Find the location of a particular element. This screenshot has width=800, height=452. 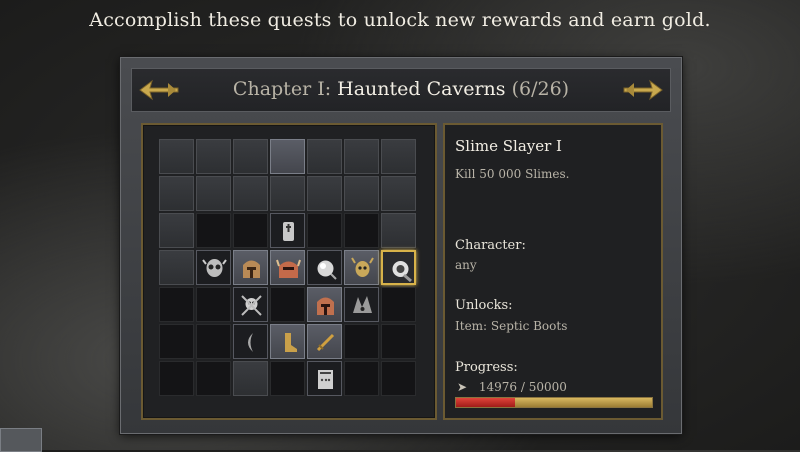

chapter-header: Chapter I: Haunted Caverns (6/26) is located at coordinates (401, 90).